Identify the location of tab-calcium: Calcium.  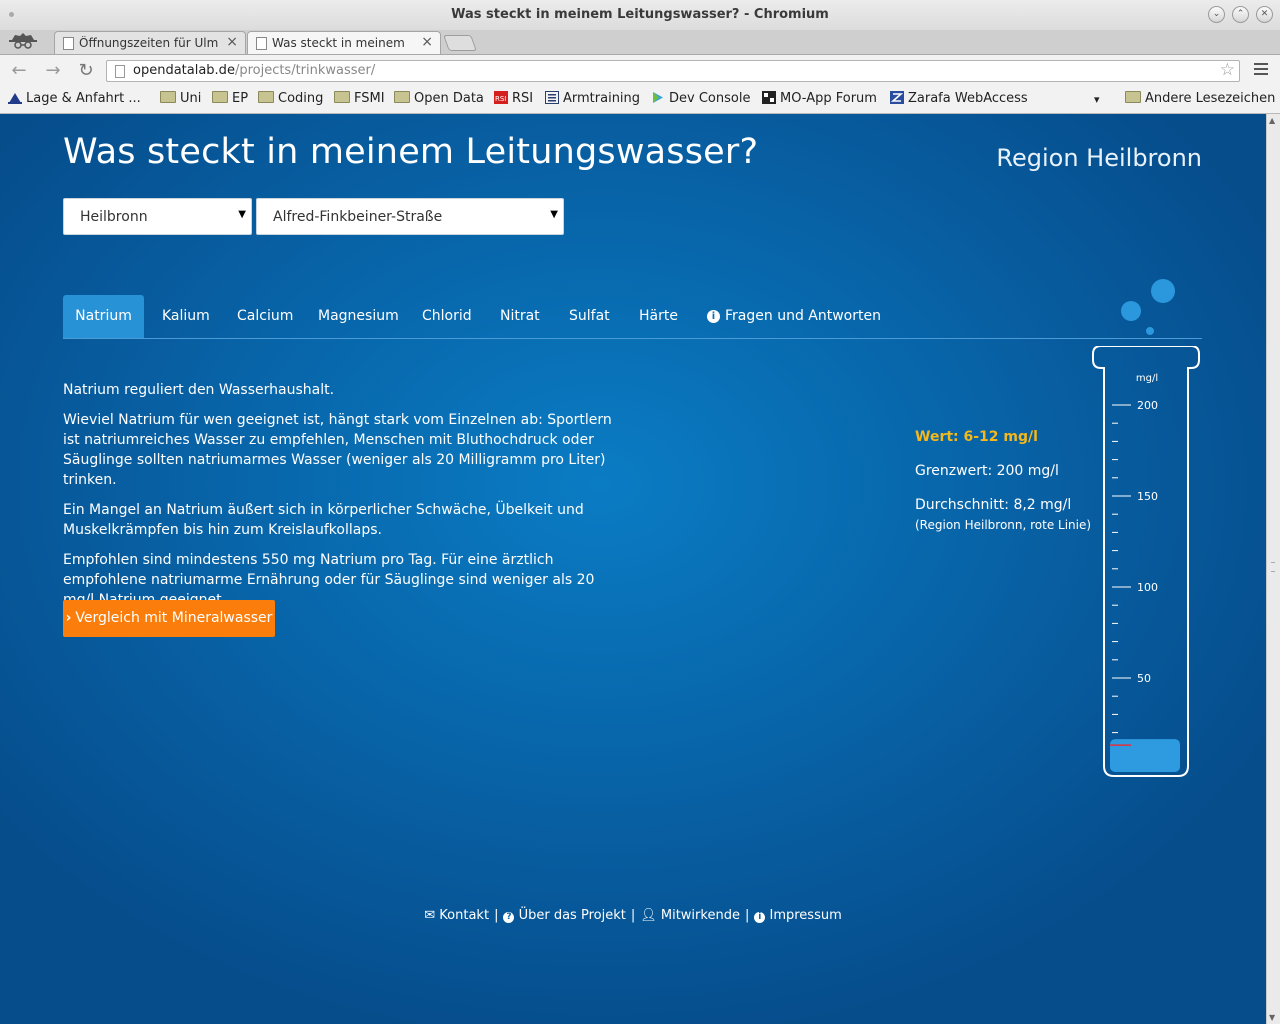
(265, 316).